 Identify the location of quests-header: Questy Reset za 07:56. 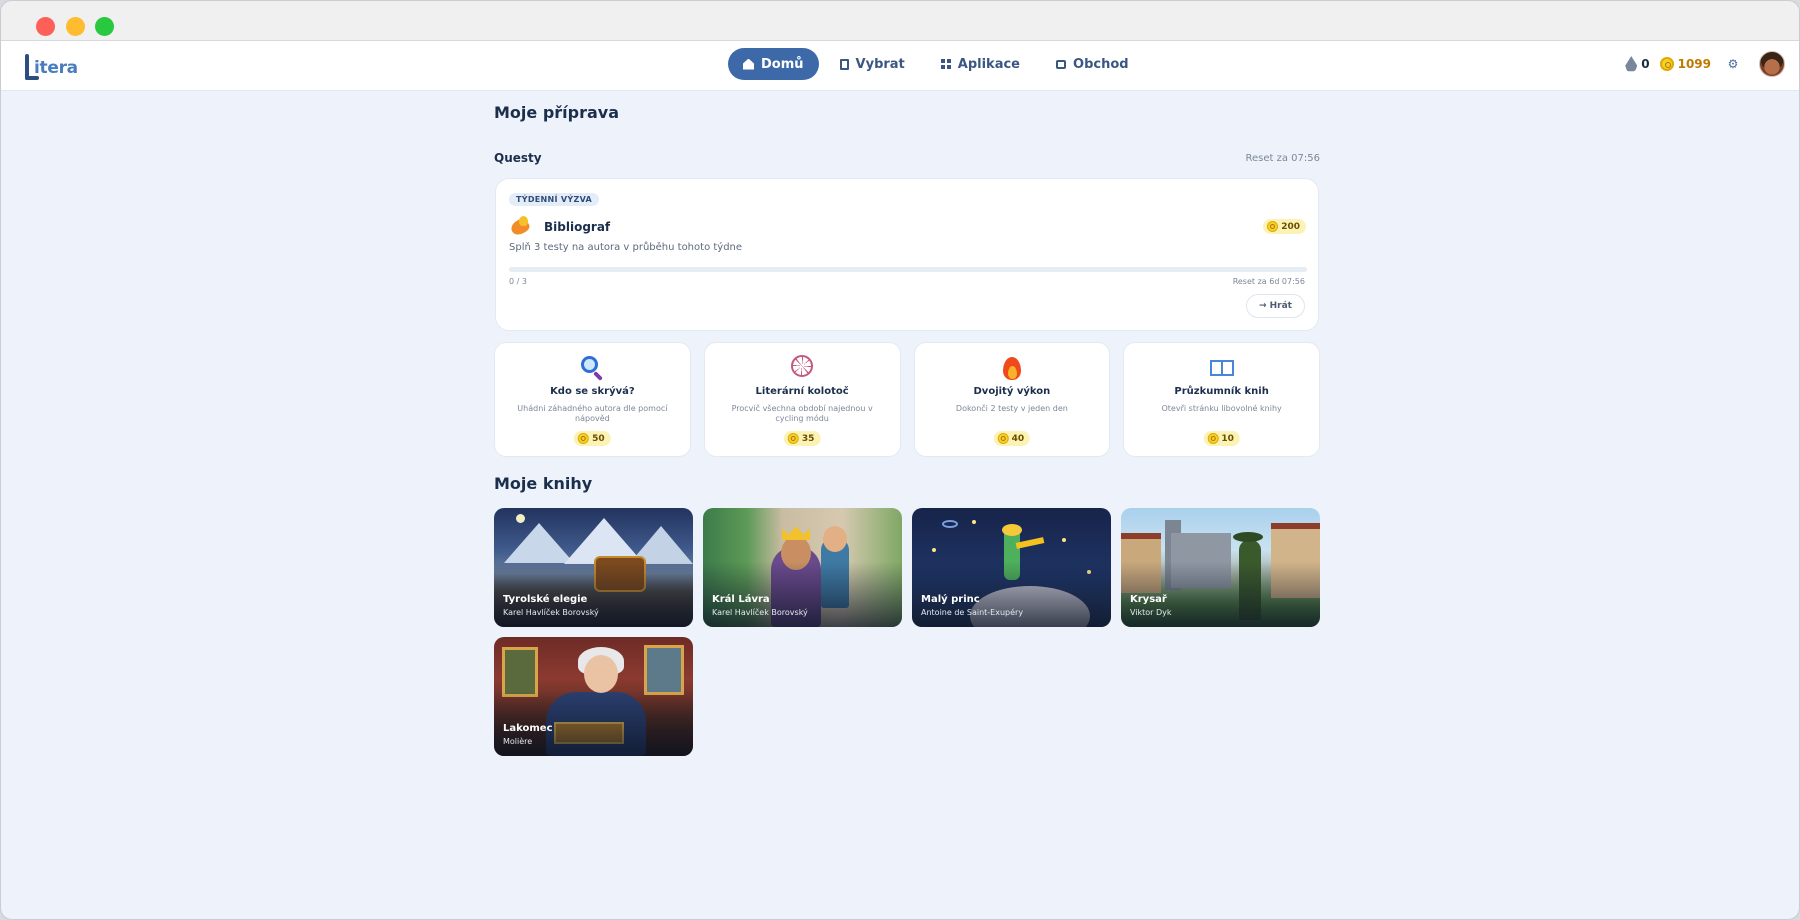
(907, 158).